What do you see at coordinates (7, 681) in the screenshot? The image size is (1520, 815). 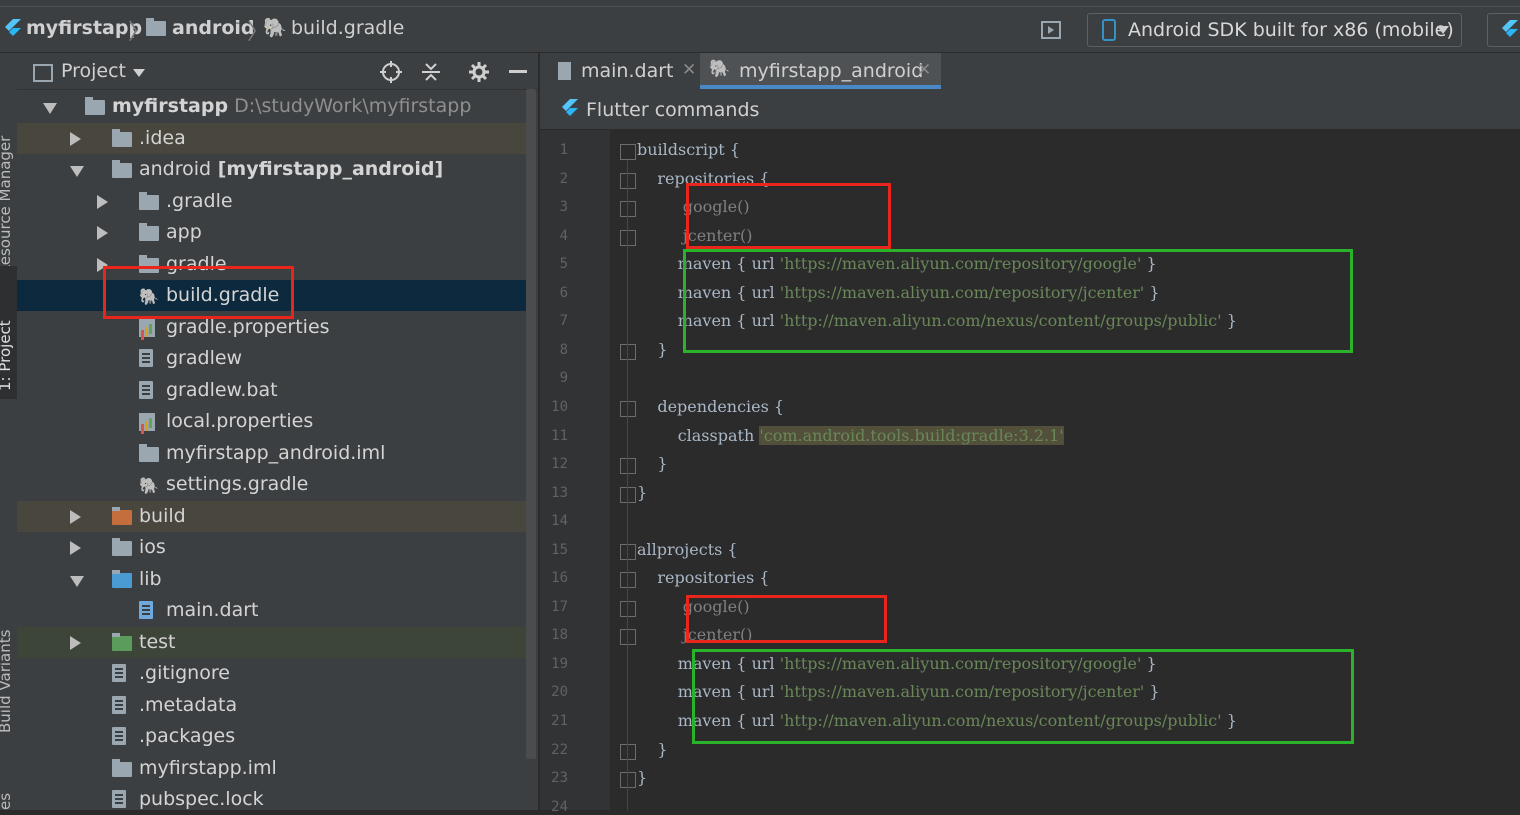 I see `build-variants-tab: Build Variants` at bounding box center [7, 681].